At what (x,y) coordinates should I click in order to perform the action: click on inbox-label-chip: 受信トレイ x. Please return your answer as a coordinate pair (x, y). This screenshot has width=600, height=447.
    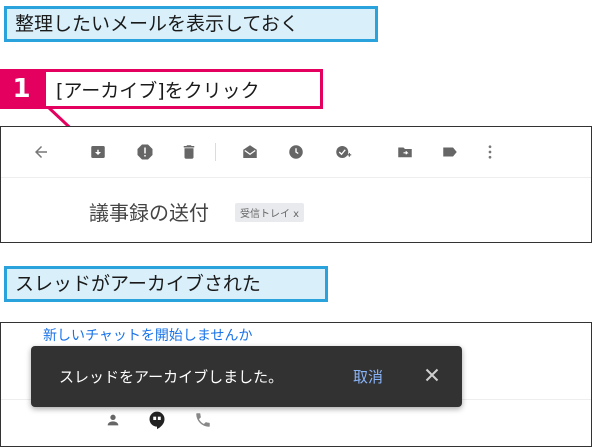
    Looking at the image, I should click on (270, 212).